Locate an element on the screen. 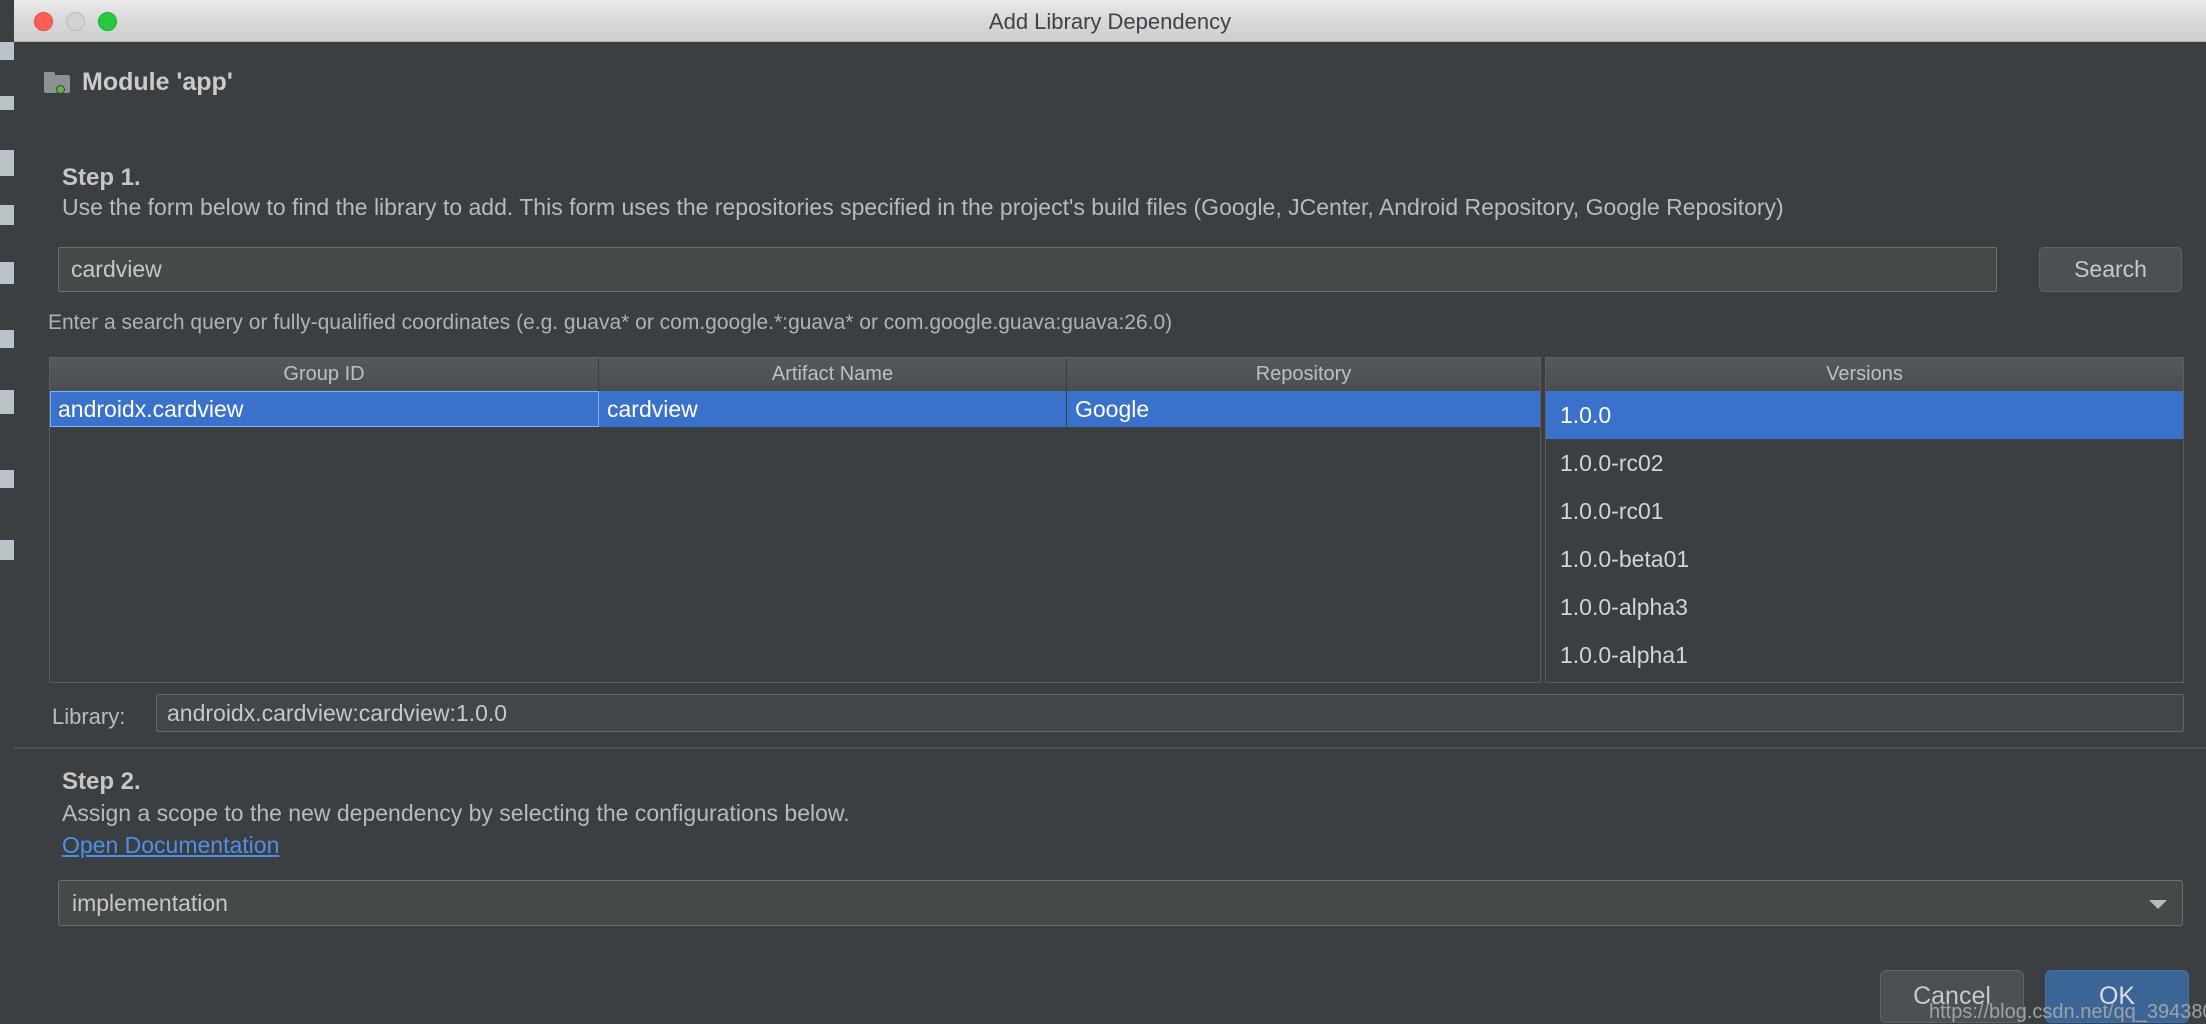 This screenshot has width=2206, height=1024. section-divider is located at coordinates (1110, 748).